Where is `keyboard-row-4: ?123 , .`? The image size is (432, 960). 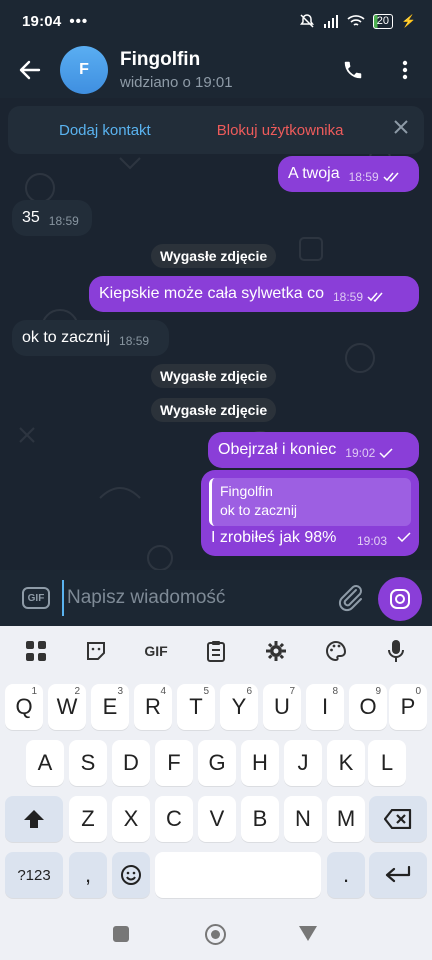 keyboard-row-4: ?123 , . is located at coordinates (216, 875).